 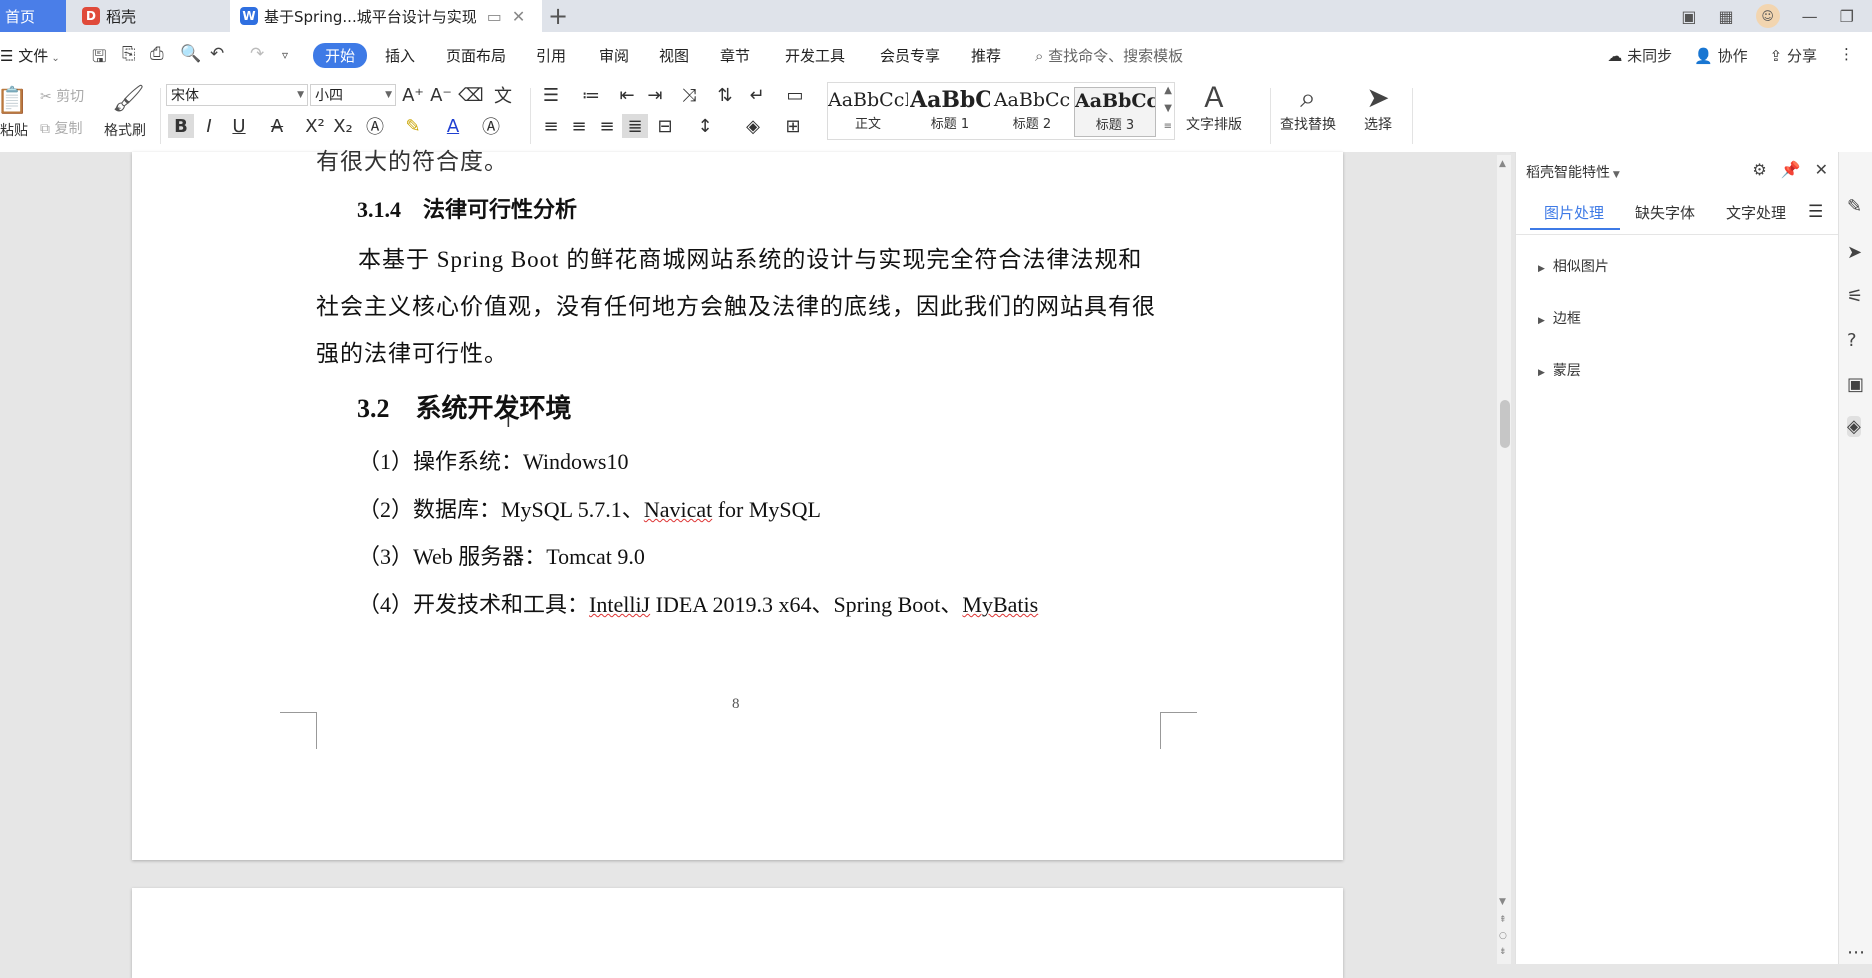 I want to click on format-painter-button: 格式刷, so click(x=125, y=130).